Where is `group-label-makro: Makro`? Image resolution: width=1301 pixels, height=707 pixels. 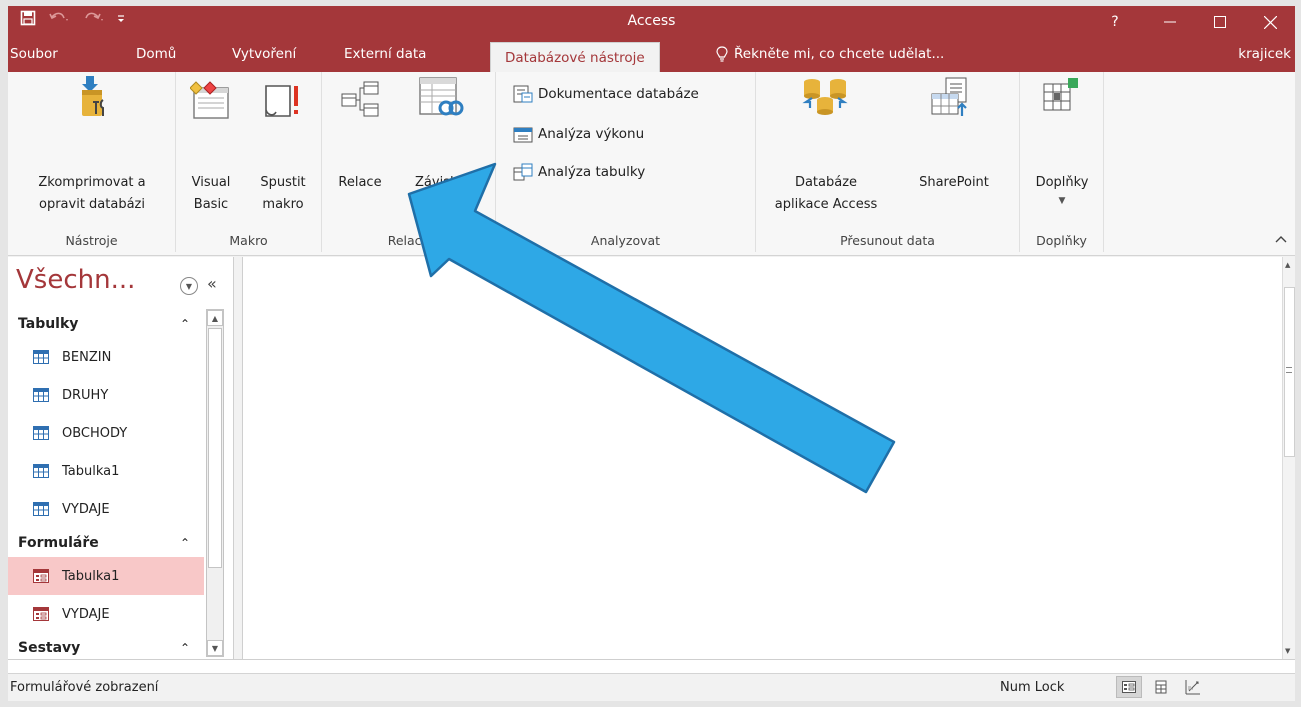 group-label-makro: Makro is located at coordinates (248, 240).